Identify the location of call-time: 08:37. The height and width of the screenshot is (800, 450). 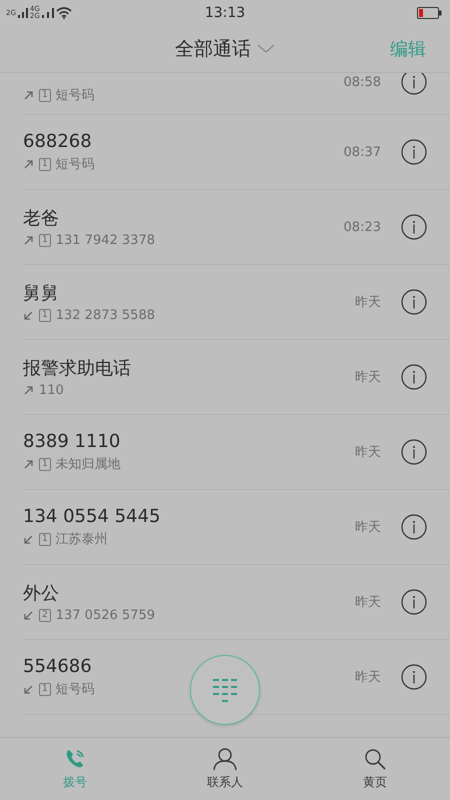
(362, 152).